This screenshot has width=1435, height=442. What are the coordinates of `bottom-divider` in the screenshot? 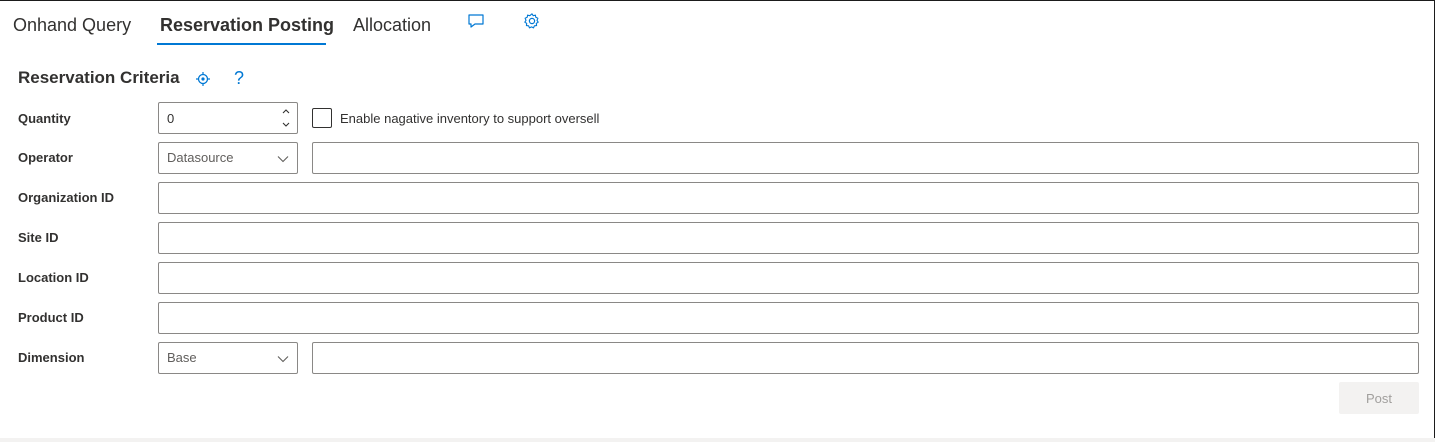 It's located at (717, 440).